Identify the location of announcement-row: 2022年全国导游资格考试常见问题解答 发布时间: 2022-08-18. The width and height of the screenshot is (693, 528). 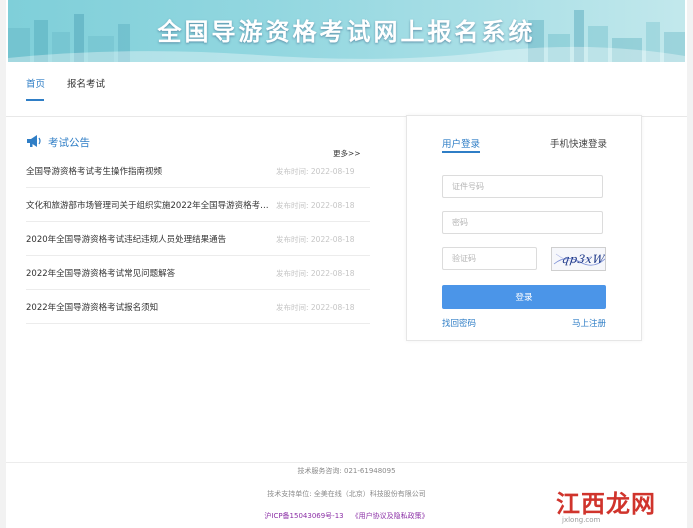
(198, 273).